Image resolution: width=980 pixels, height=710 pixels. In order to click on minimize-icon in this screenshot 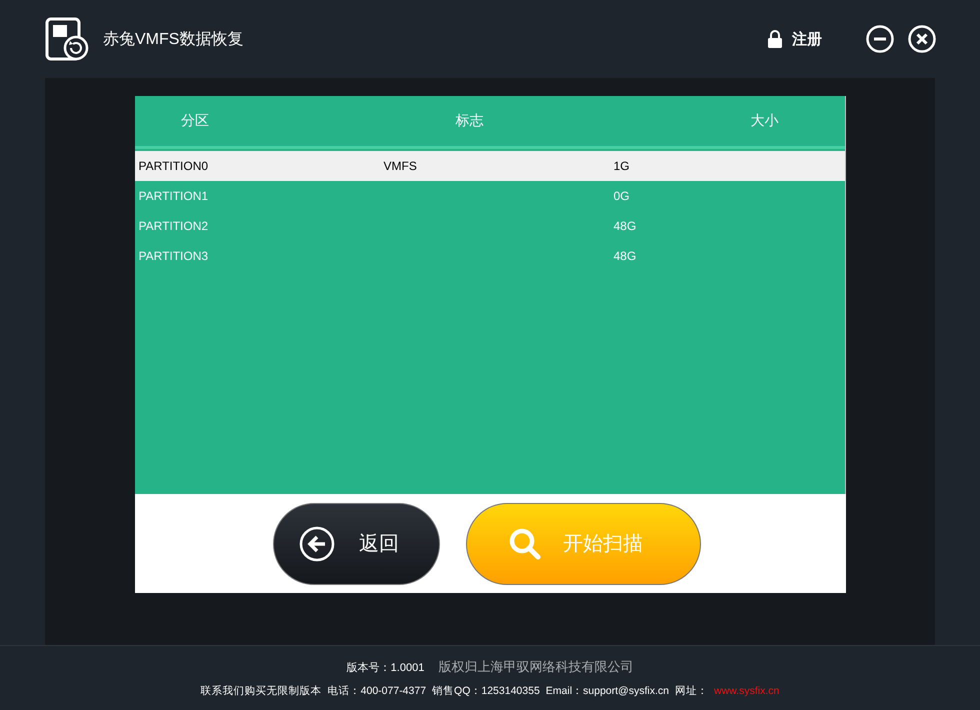, I will do `click(880, 39)`.